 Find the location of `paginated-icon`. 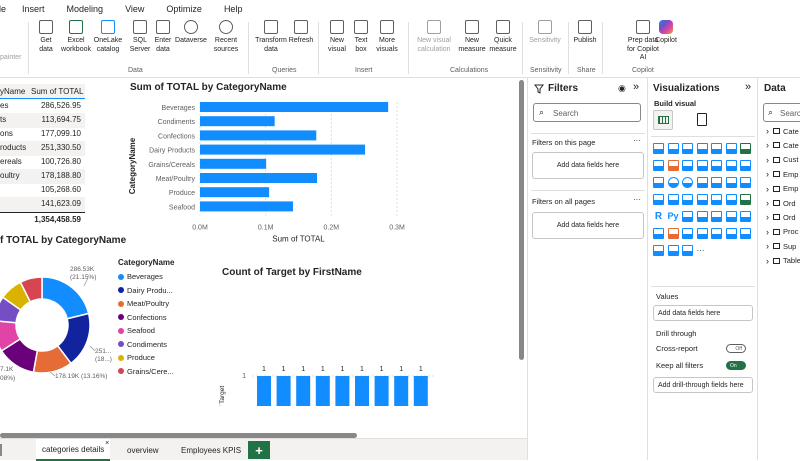

paginated-icon is located at coordinates (658, 233).